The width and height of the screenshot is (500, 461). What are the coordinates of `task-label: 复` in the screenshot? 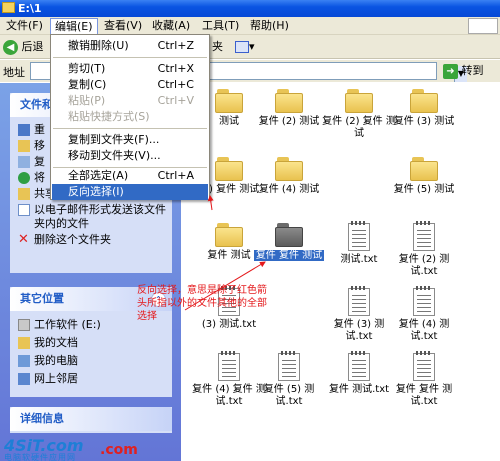 It's located at (39, 161).